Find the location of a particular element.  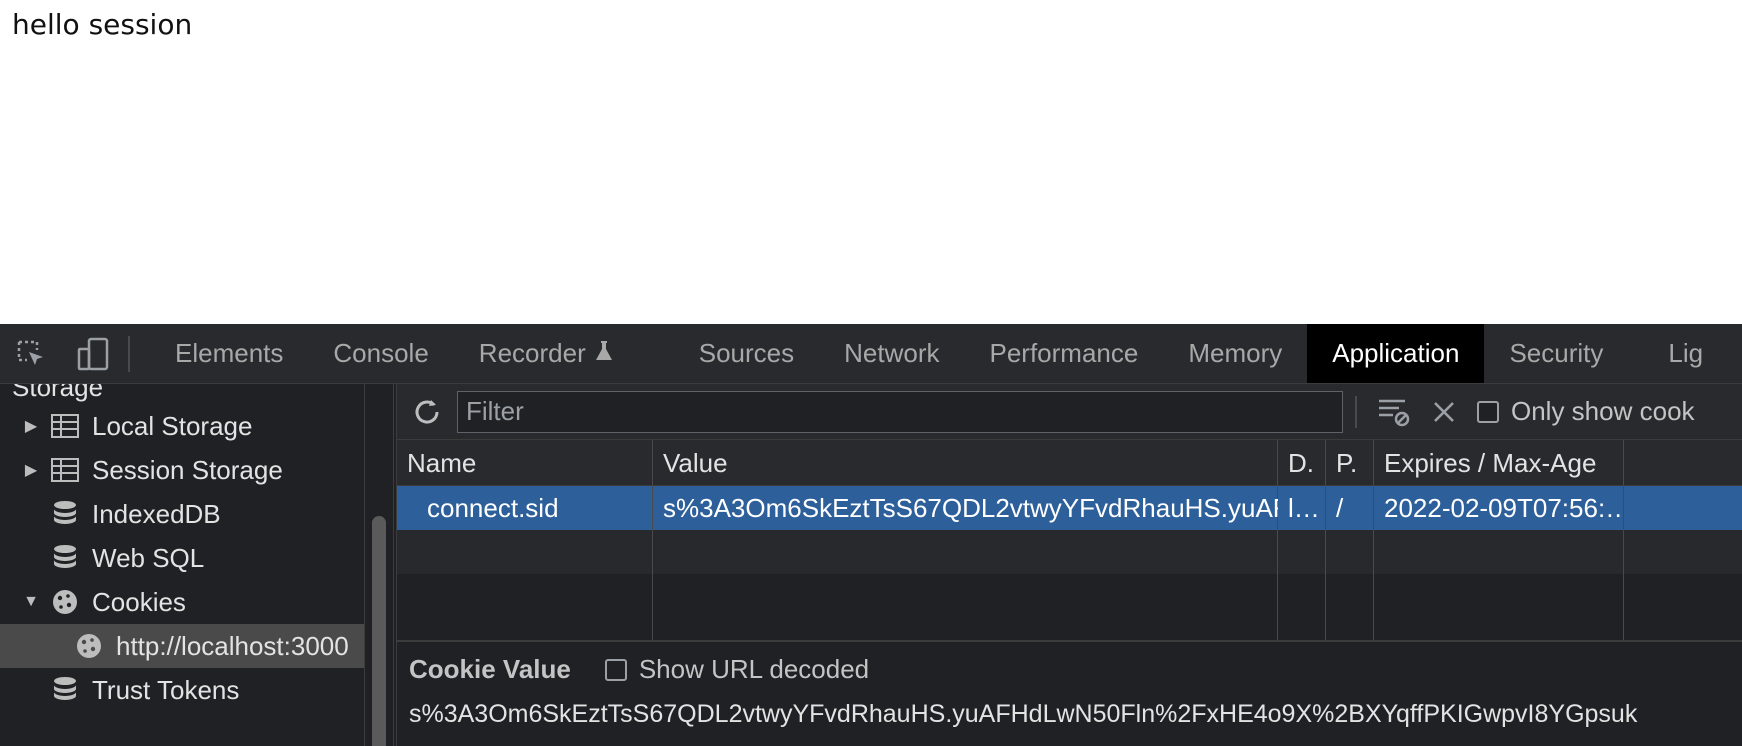

tab-label: Sources is located at coordinates (746, 353).